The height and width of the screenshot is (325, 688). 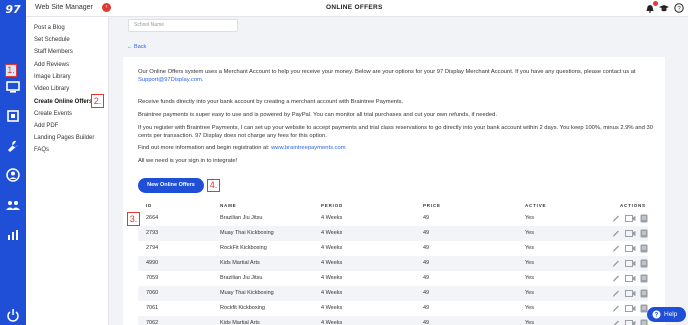 What do you see at coordinates (53, 52) in the screenshot?
I see `menu-item-staff-members: Staff Members` at bounding box center [53, 52].